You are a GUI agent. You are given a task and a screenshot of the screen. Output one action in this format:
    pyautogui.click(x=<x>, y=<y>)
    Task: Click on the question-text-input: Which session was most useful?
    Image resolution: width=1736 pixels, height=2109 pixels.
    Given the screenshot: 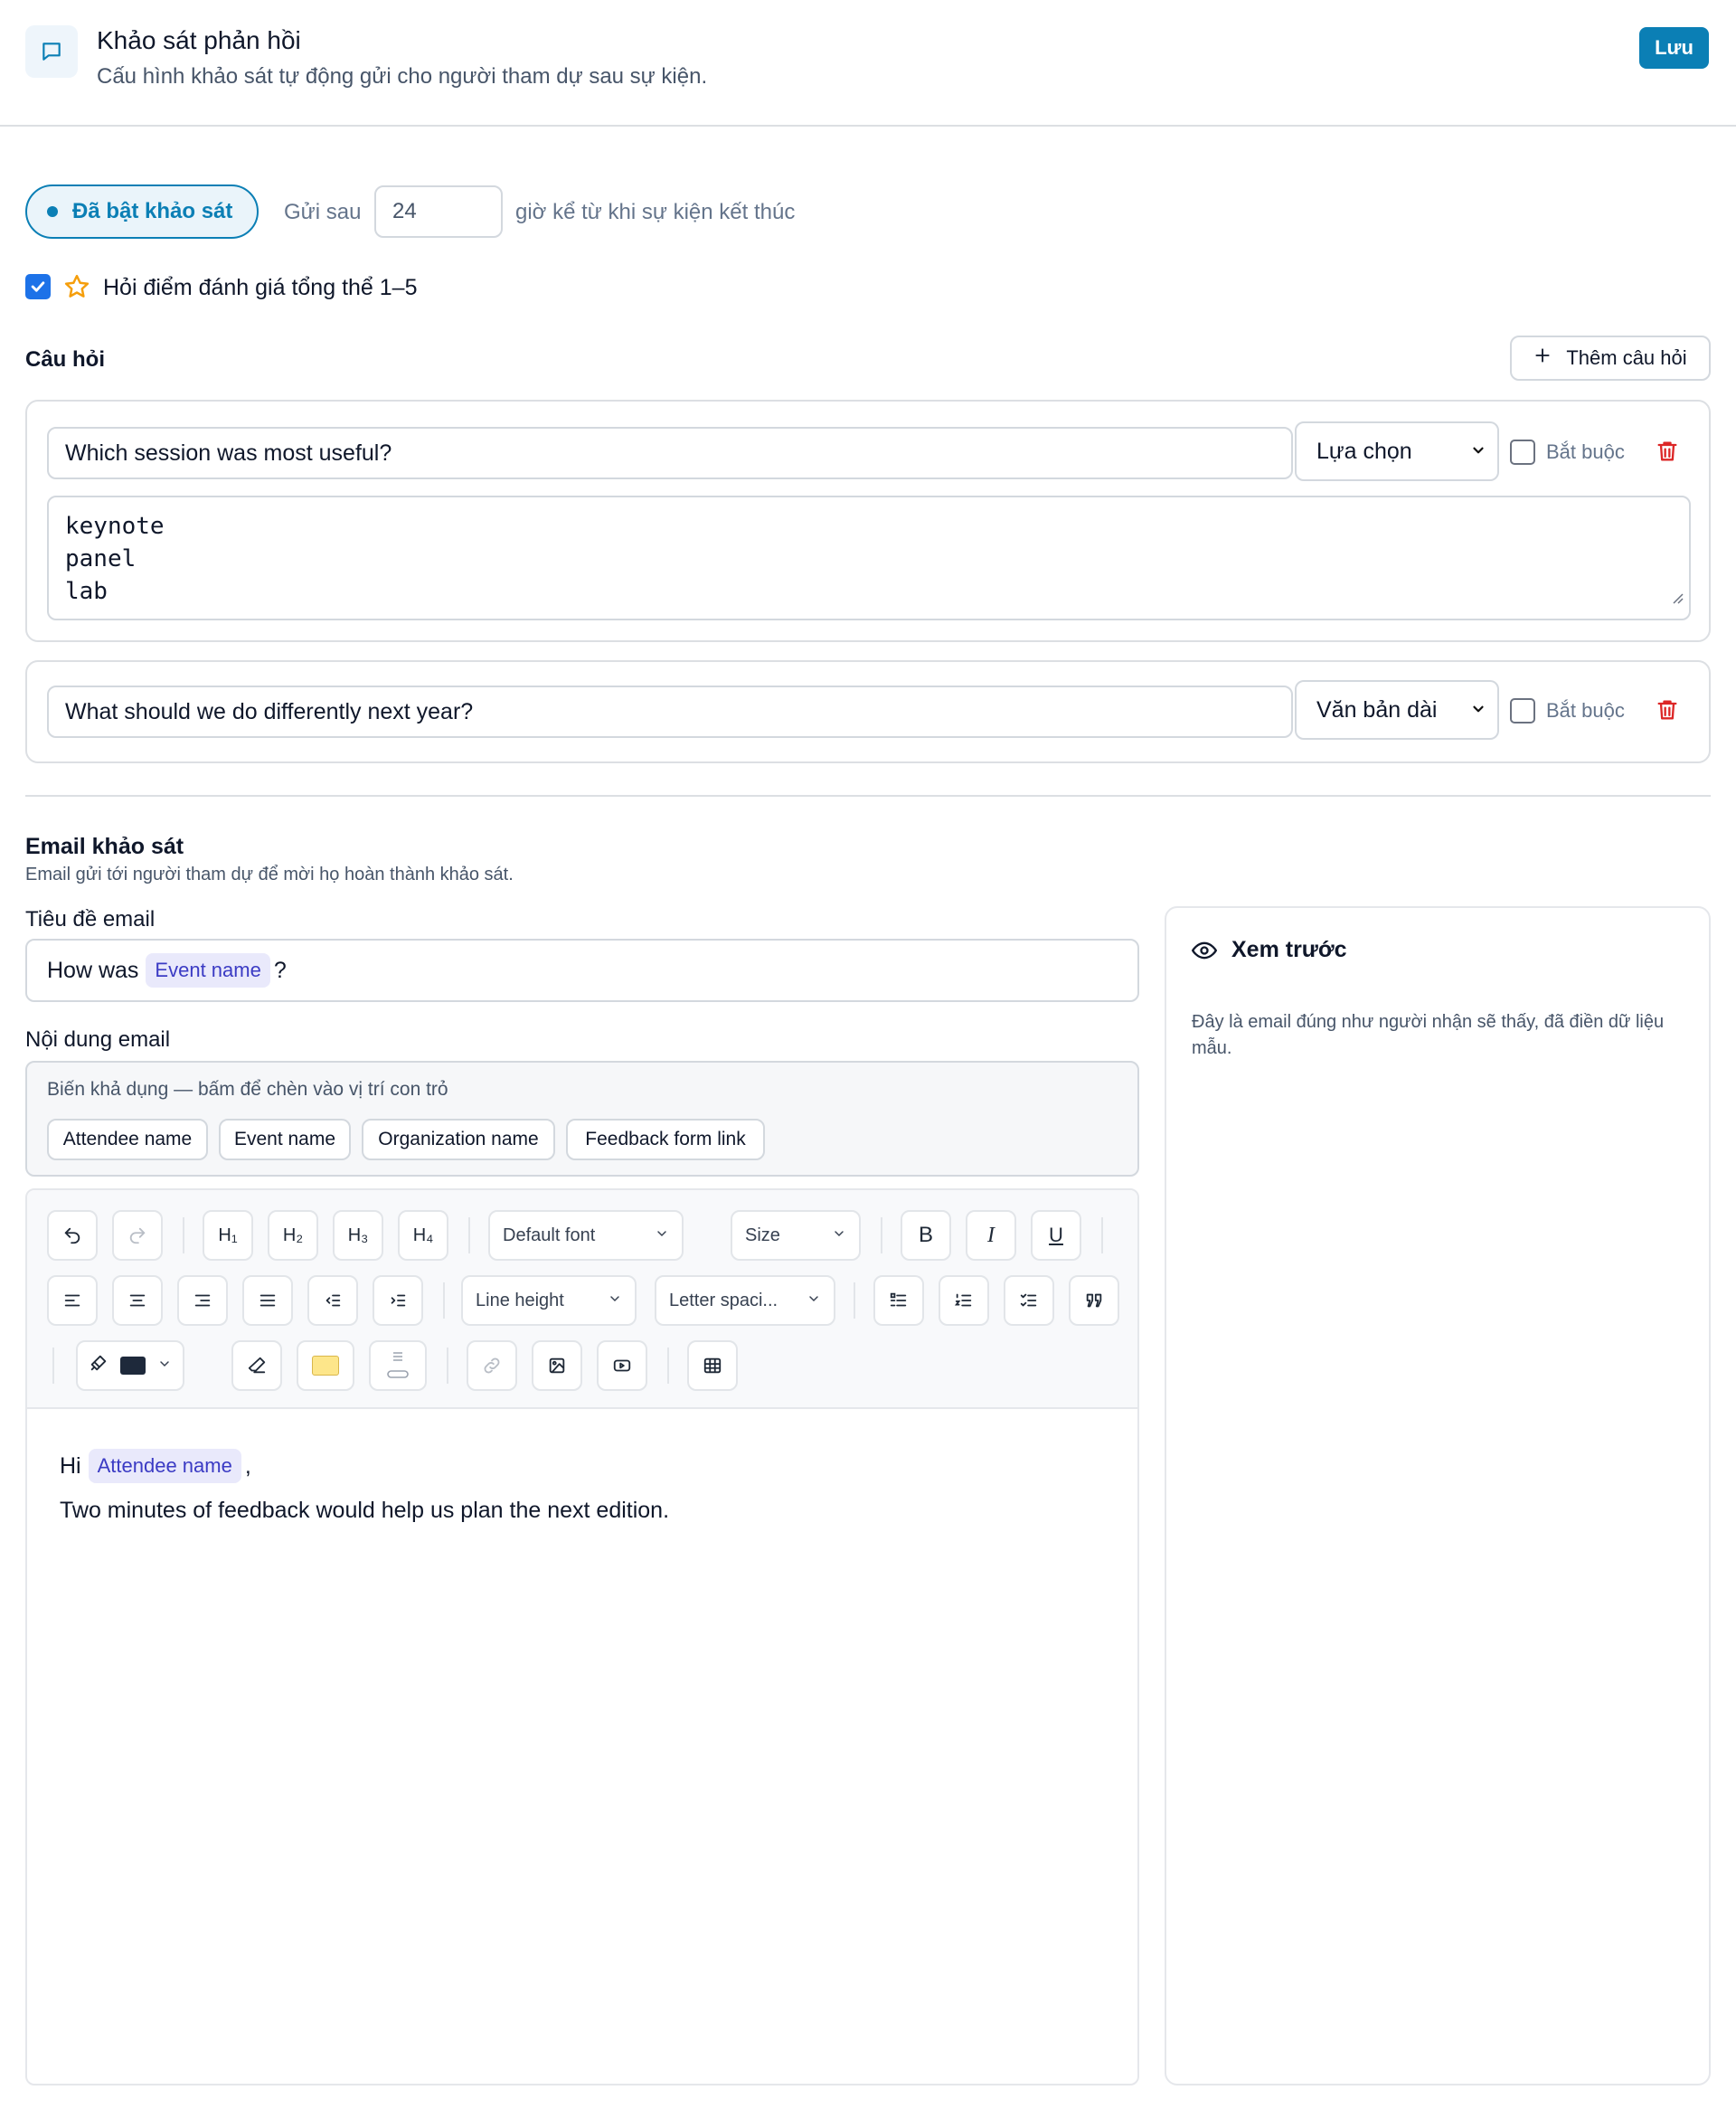 What is the action you would take?
    pyautogui.click(x=670, y=453)
    